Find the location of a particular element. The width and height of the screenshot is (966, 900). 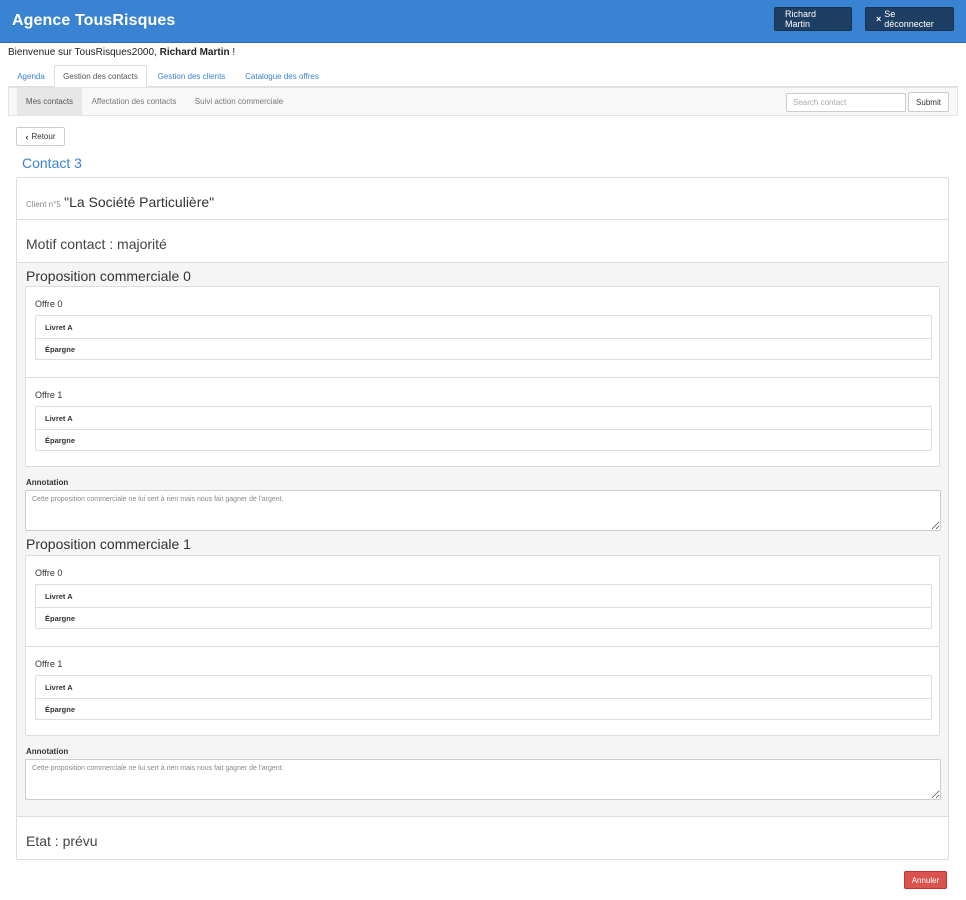

client-label: Client n°5 is located at coordinates (43, 204).